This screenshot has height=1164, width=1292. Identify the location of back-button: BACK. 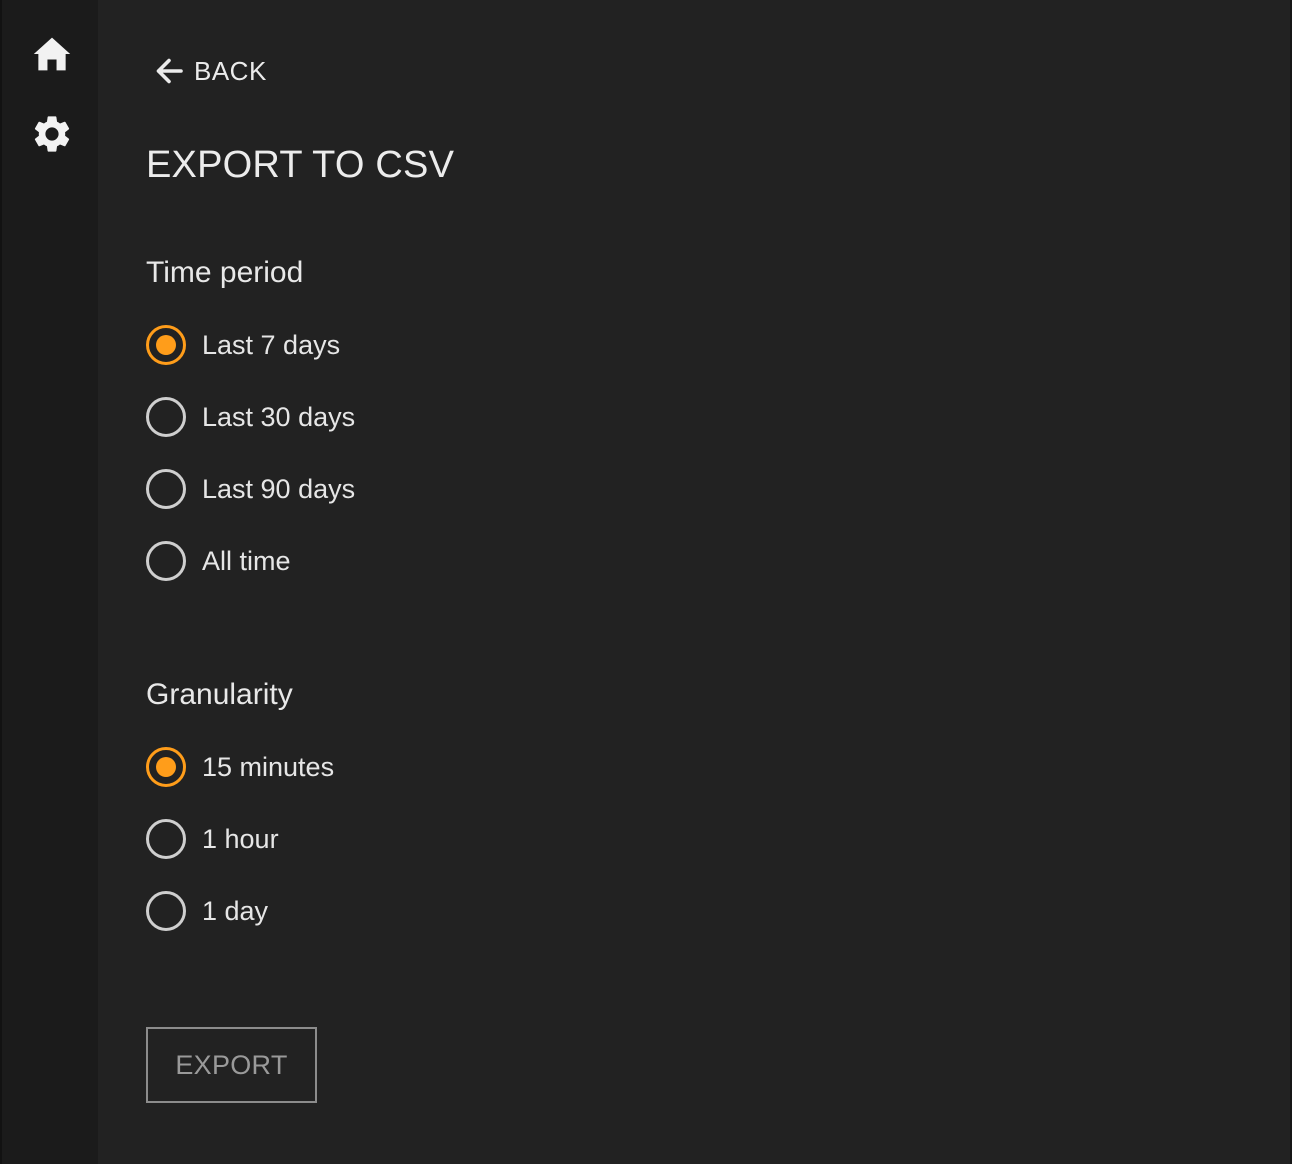
(208, 71).